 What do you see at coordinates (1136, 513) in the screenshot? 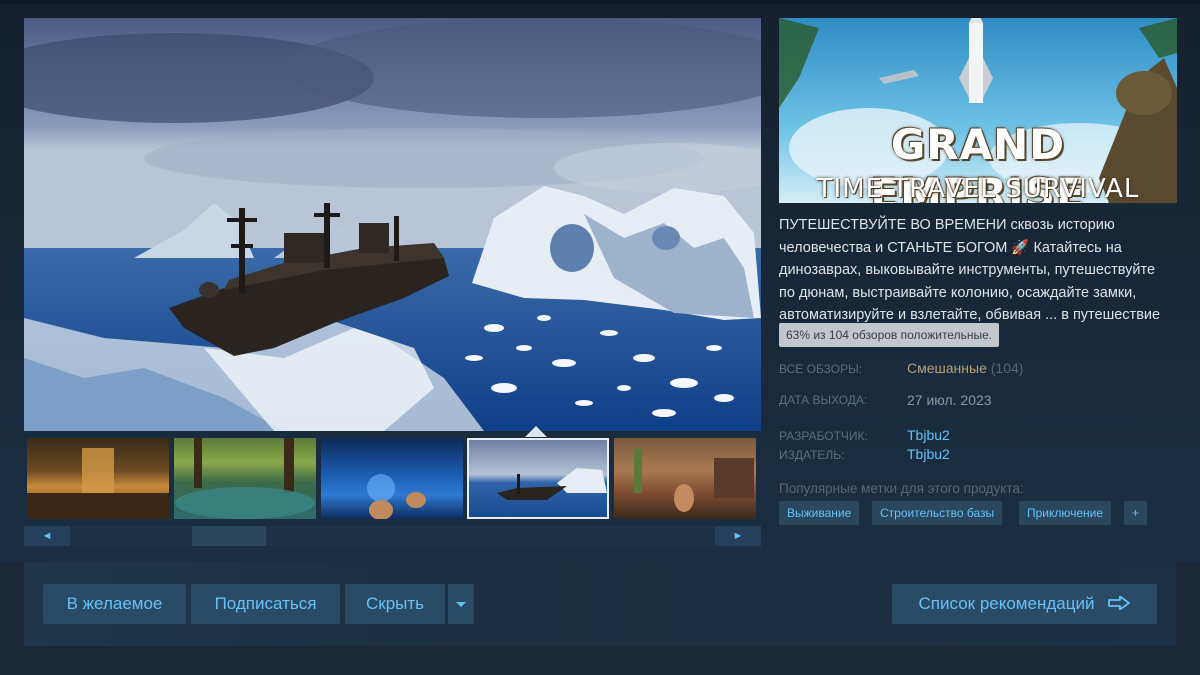
I see `tag-add-more-button: +` at bounding box center [1136, 513].